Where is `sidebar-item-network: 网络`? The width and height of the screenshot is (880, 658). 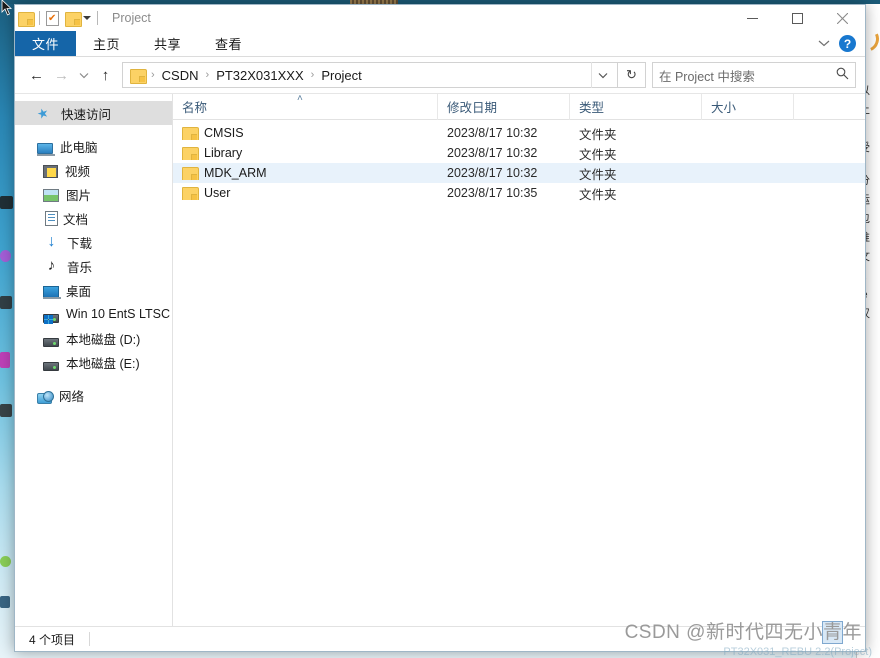
sidebar-item-network: 网络 is located at coordinates (93, 395).